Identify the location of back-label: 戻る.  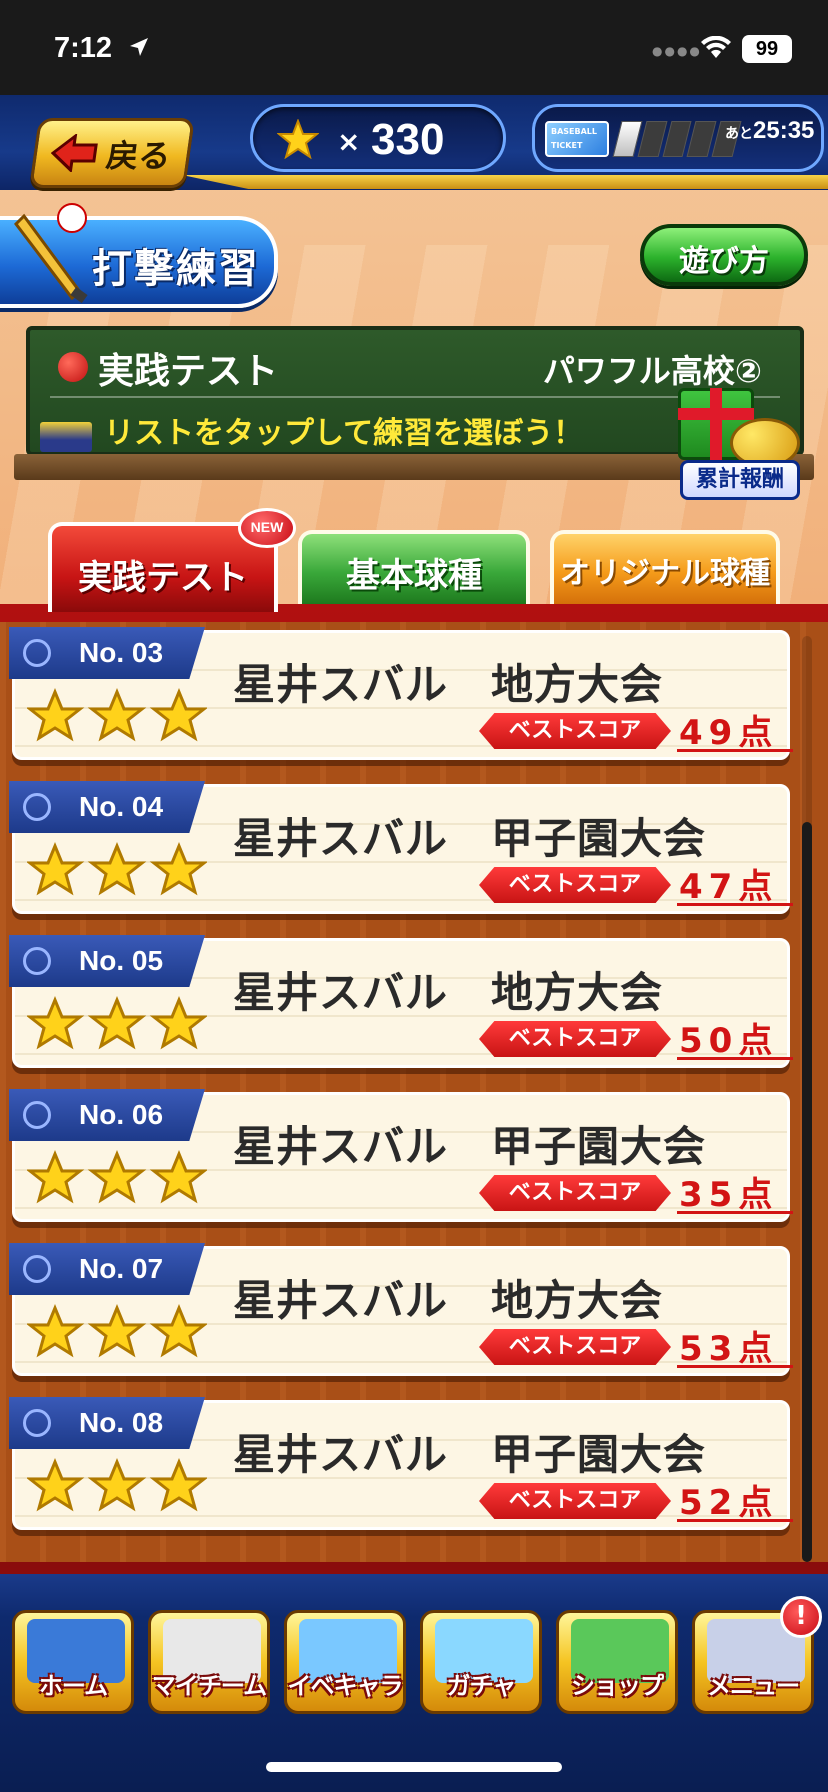
(138, 156).